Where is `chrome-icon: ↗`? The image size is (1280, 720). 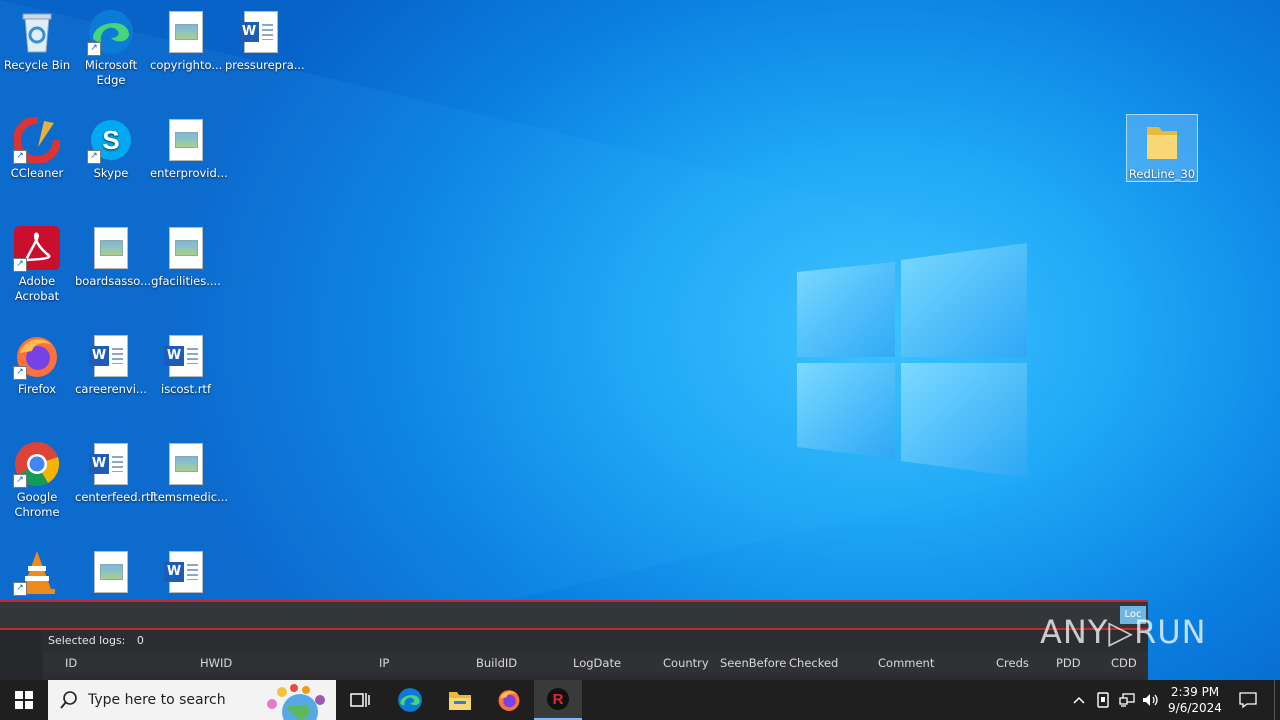 chrome-icon: ↗ is located at coordinates (37, 464).